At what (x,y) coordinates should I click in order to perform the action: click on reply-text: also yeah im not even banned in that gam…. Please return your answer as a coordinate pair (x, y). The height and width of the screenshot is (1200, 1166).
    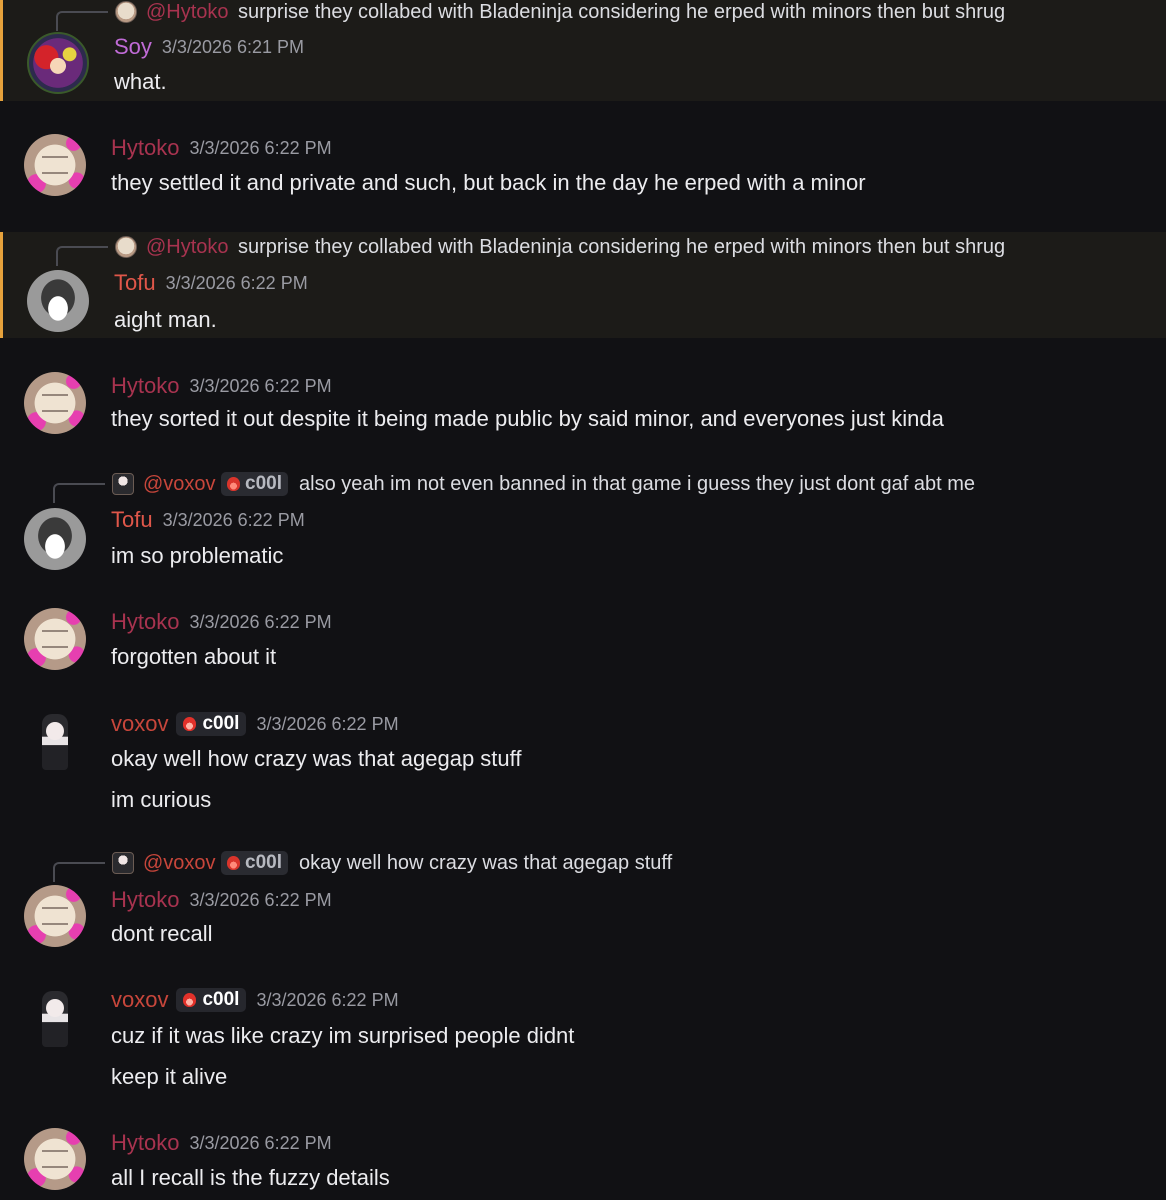
    Looking at the image, I should click on (637, 484).